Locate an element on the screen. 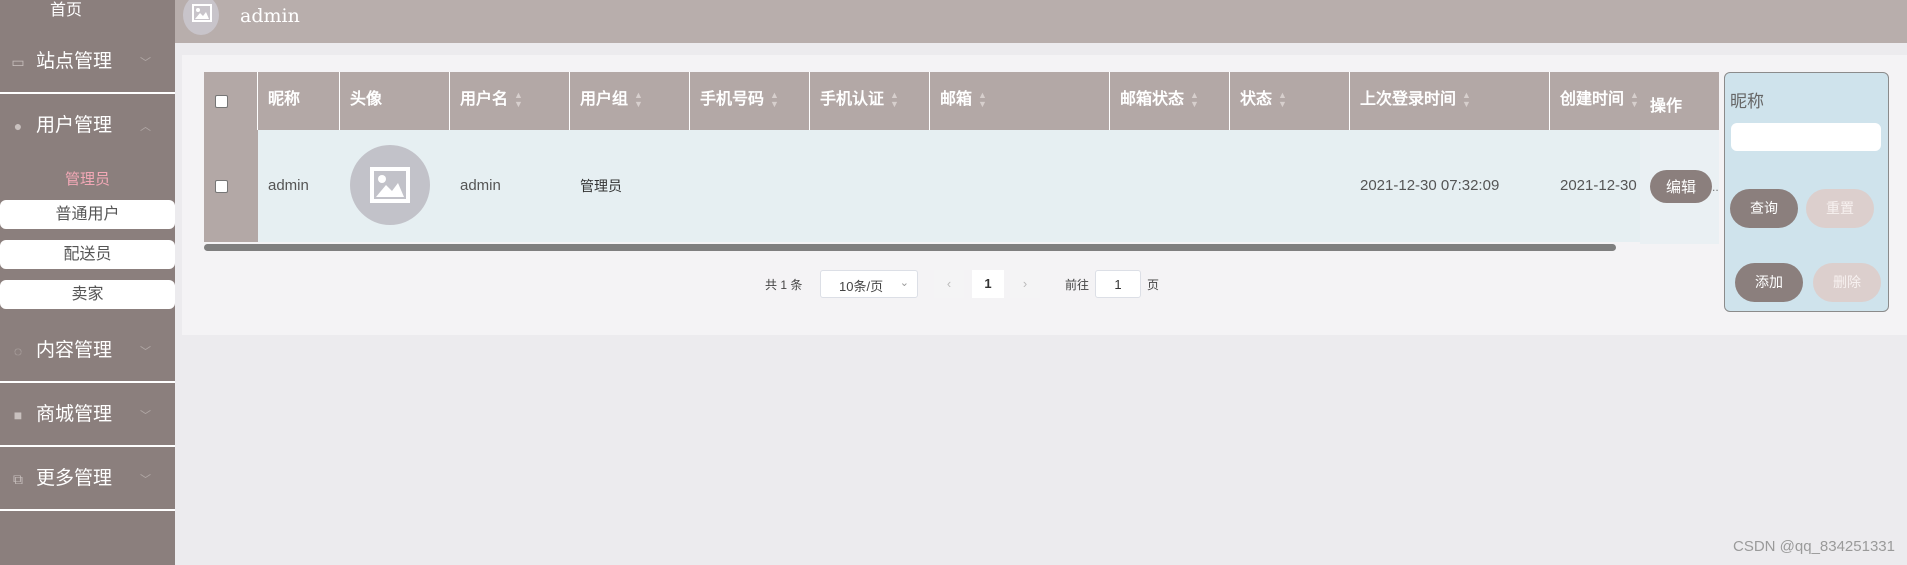  bag-icon: ■ is located at coordinates (18, 415).